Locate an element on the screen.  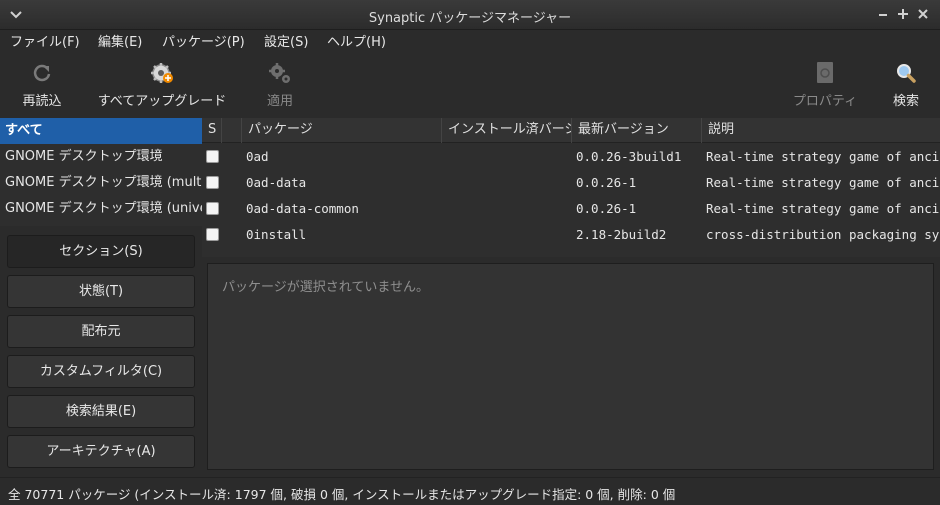
latest-version: 2.18-2build2 is located at coordinates (621, 234).